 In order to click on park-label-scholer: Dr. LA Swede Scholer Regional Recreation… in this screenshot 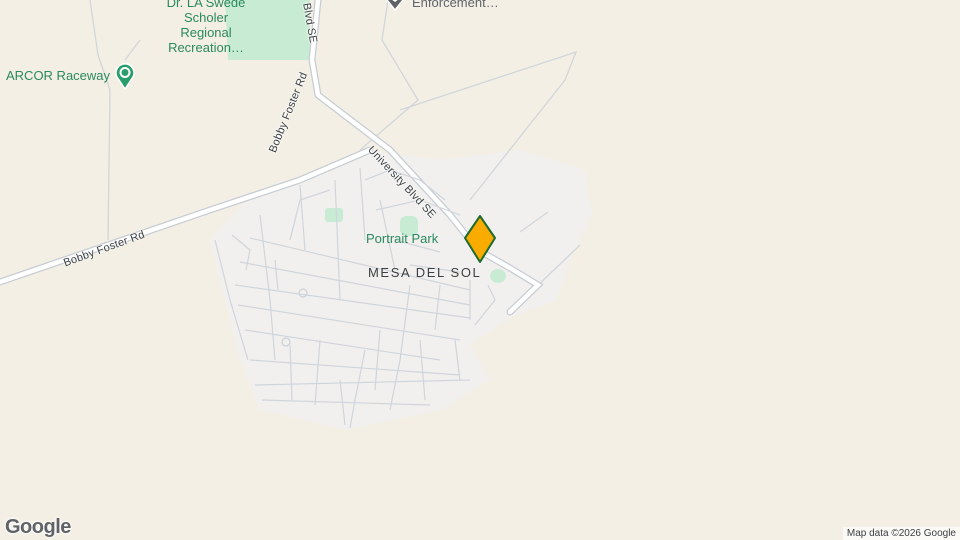, I will do `click(206, 27)`.